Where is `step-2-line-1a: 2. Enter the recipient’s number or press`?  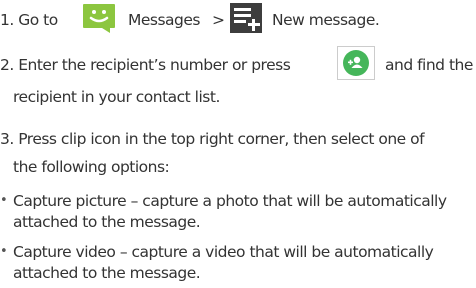
step-2-line-1a: 2. Enter the recipient’s number or press is located at coordinates (145, 65).